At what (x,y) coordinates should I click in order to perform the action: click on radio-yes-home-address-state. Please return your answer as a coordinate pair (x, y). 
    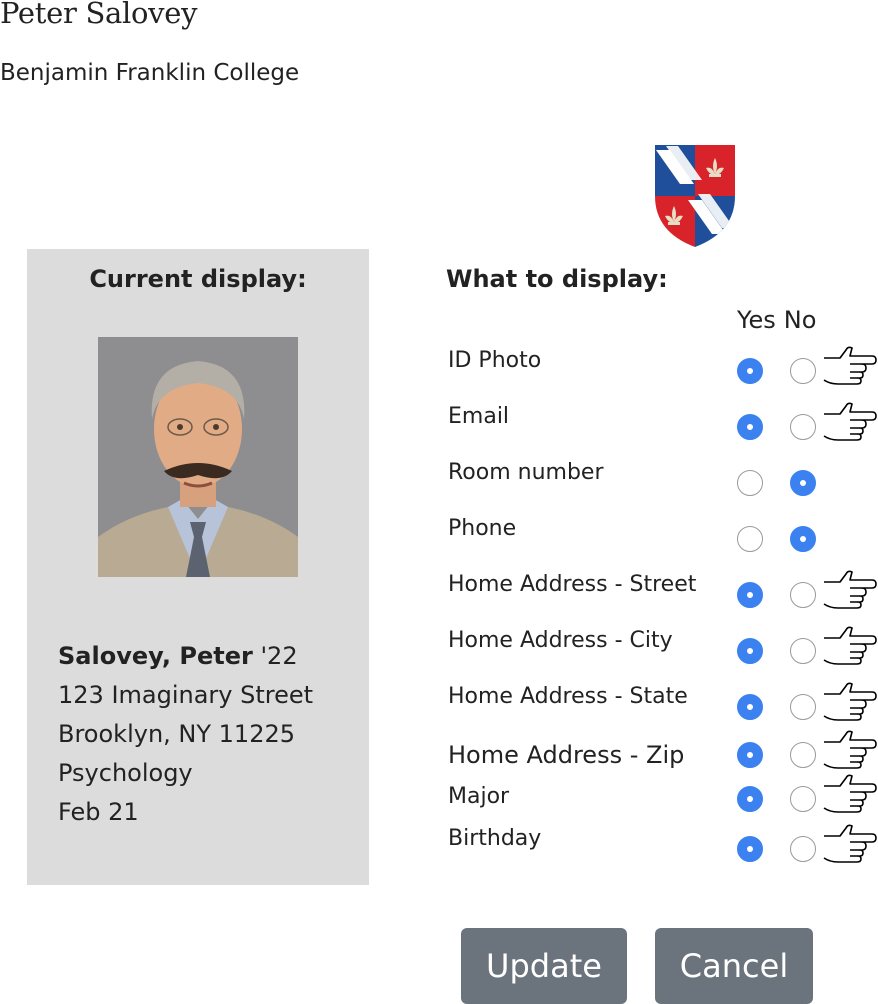
    Looking at the image, I should click on (750, 707).